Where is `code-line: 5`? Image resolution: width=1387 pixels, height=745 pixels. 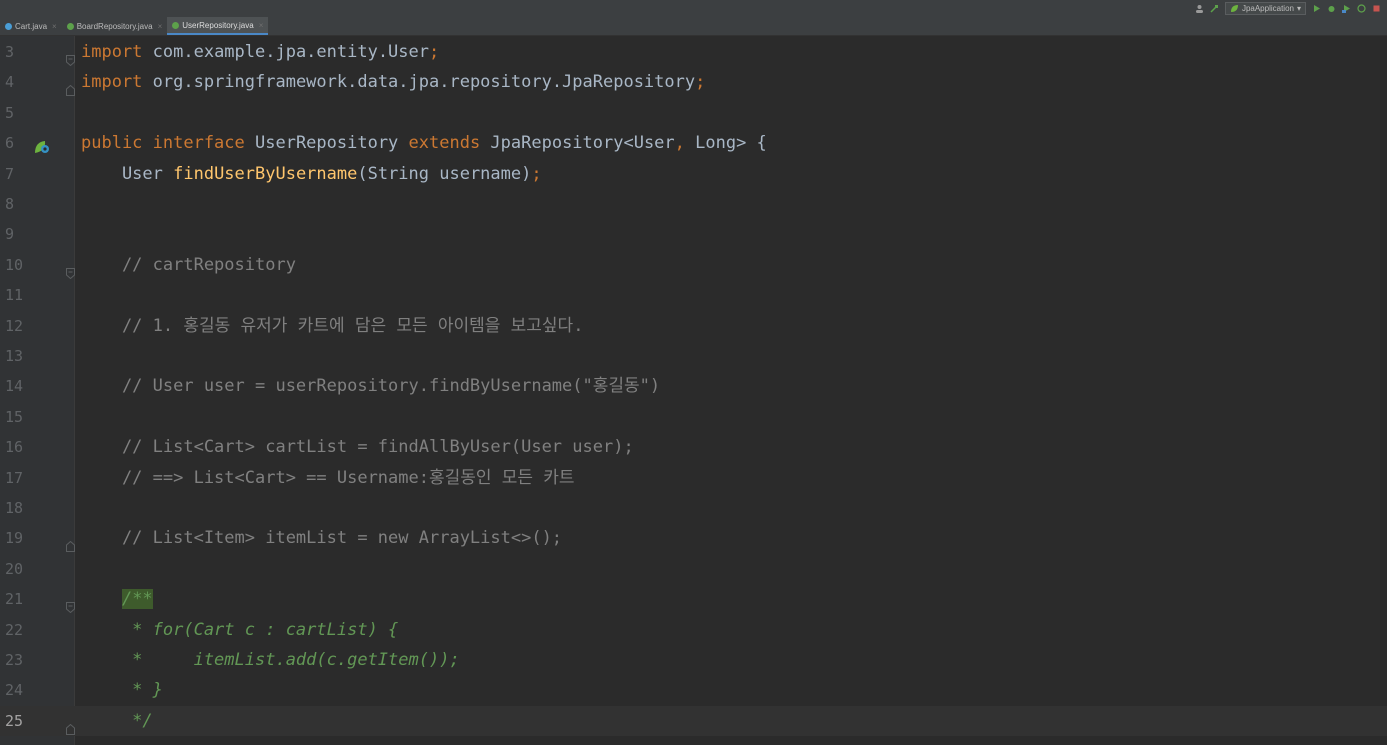
code-line: 5 is located at coordinates (693, 113).